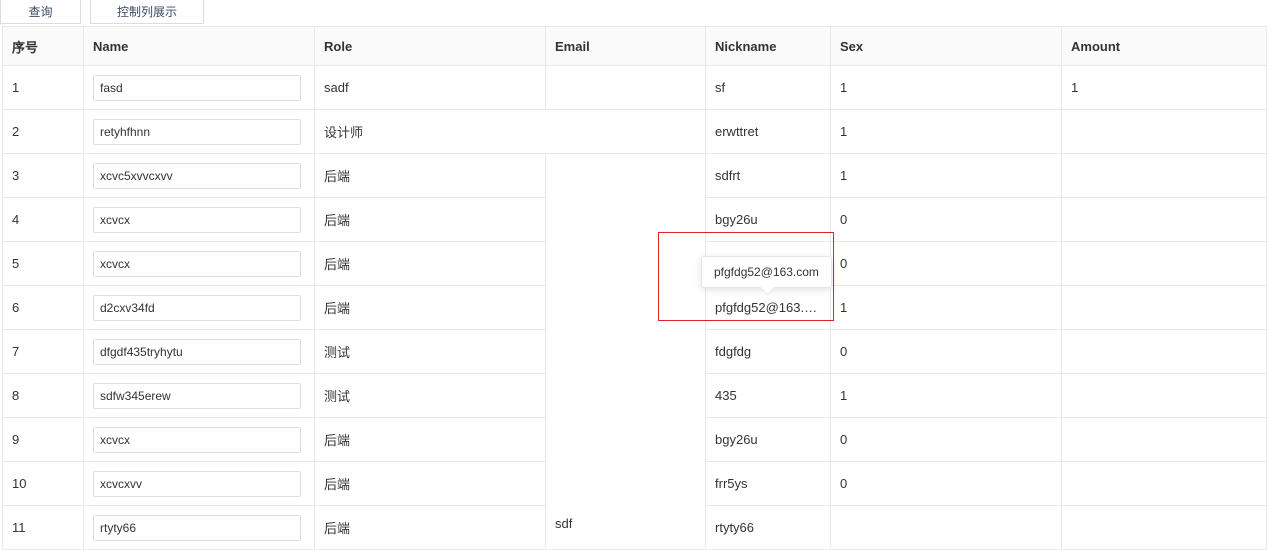 The height and width of the screenshot is (550, 1267). Describe the element at coordinates (633, 12) in the screenshot. I see `toolbar: 查询 控制列展示` at that location.